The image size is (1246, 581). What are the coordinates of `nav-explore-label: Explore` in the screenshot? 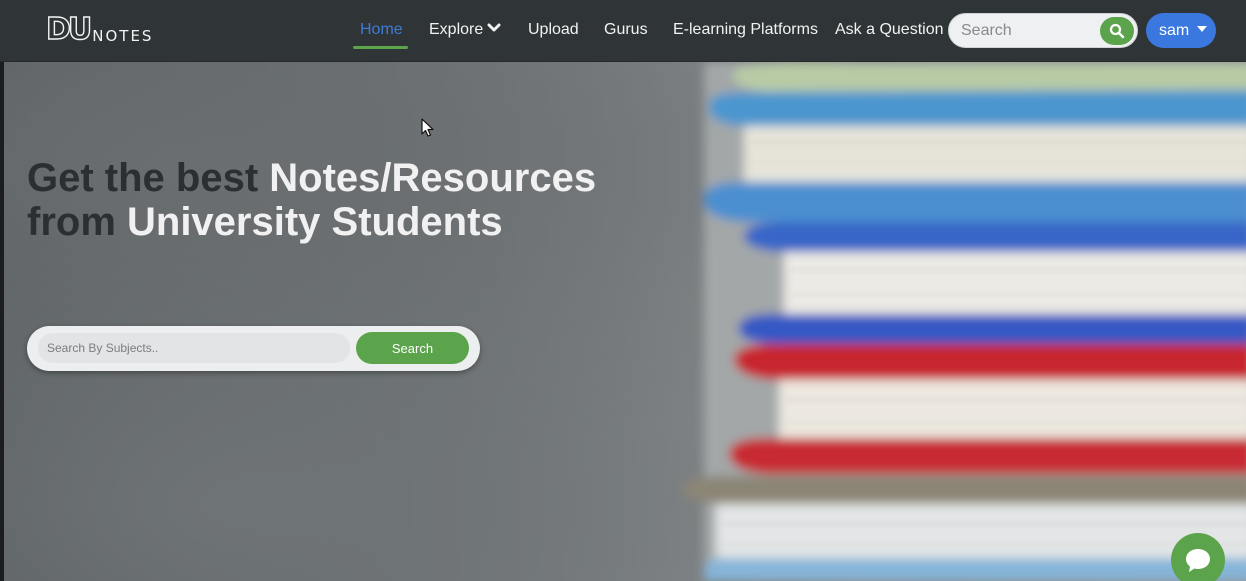 It's located at (456, 29).